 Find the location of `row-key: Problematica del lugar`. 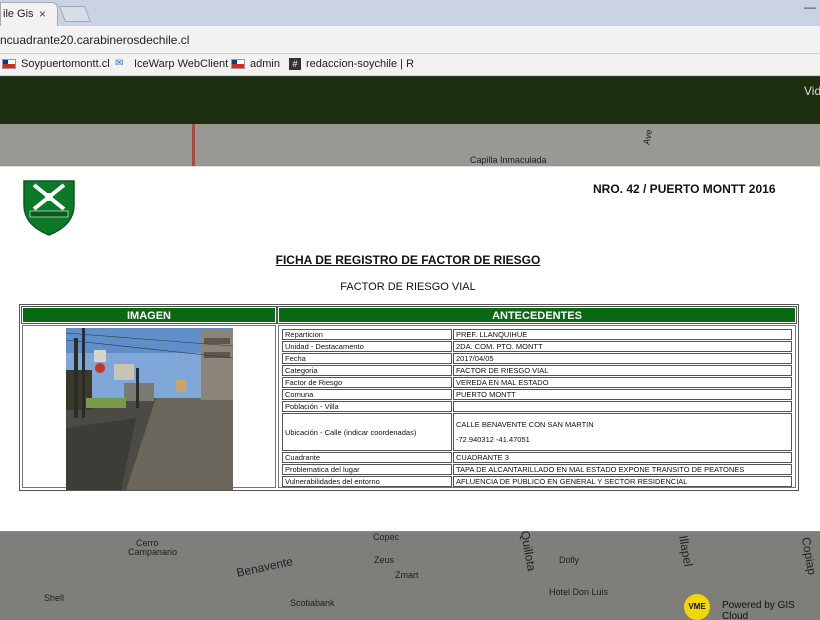

row-key: Problematica del lugar is located at coordinates (367, 469).